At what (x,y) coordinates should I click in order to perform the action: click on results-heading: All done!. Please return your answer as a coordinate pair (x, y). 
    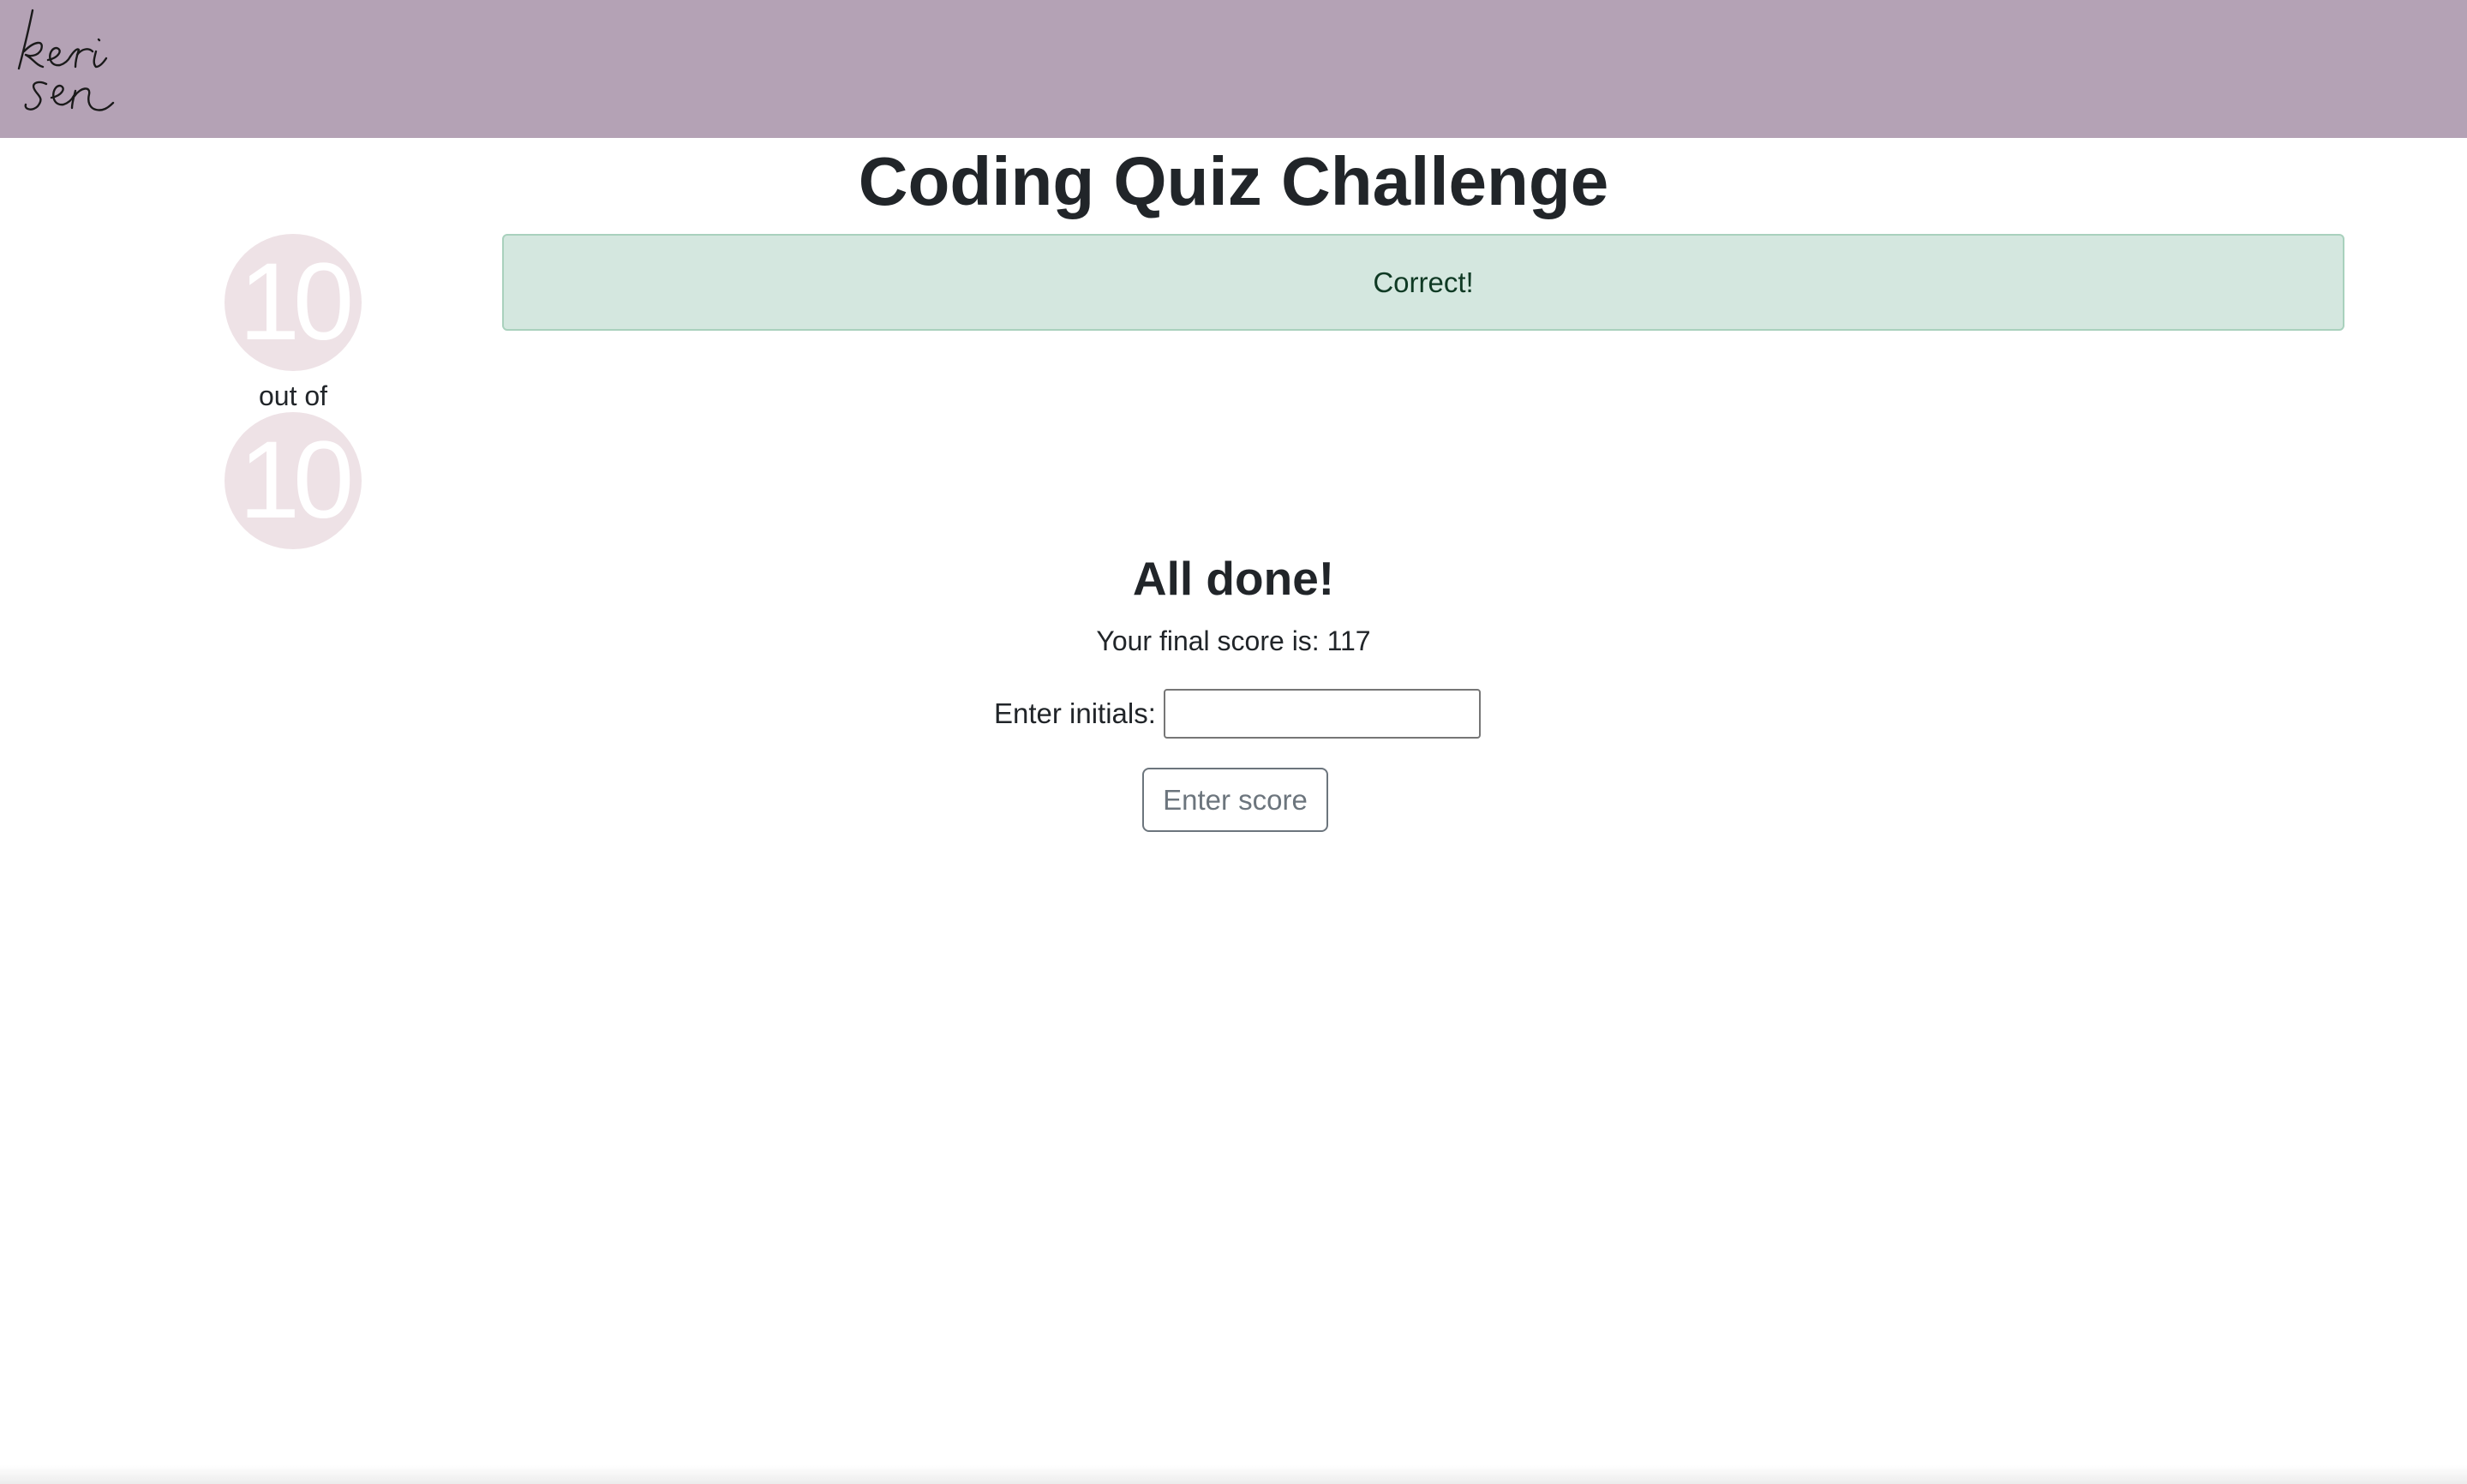
    Looking at the image, I should click on (1233, 579).